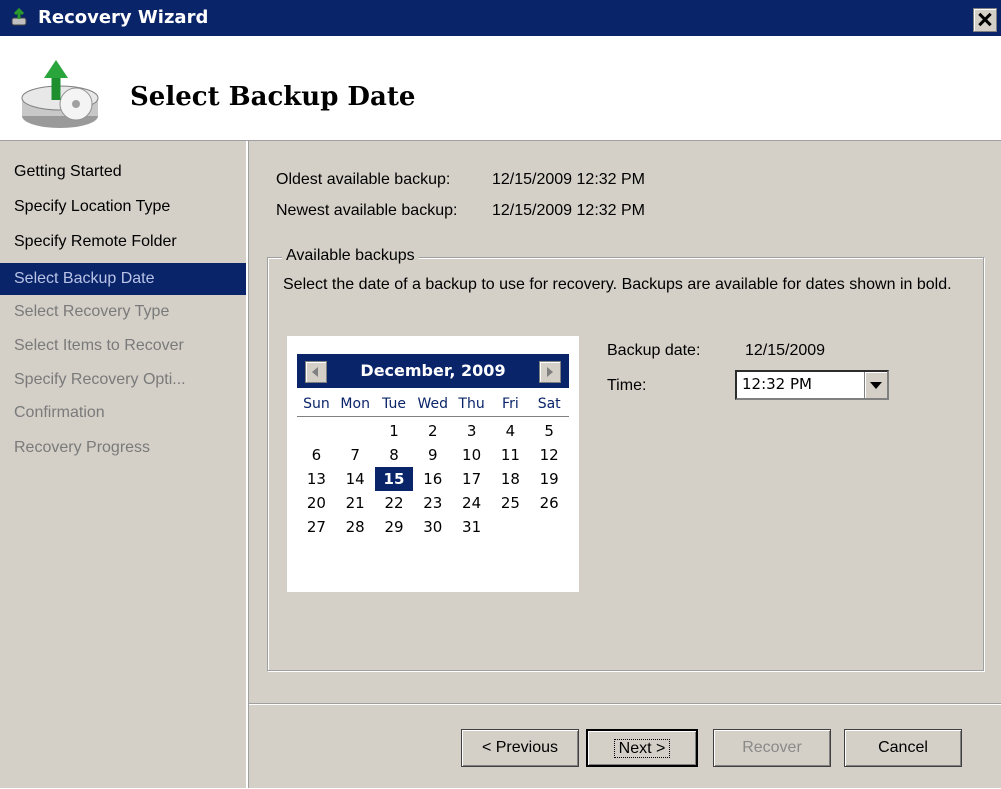 The width and height of the screenshot is (1001, 789). I want to click on dropdown-arrow-icon, so click(875, 385).